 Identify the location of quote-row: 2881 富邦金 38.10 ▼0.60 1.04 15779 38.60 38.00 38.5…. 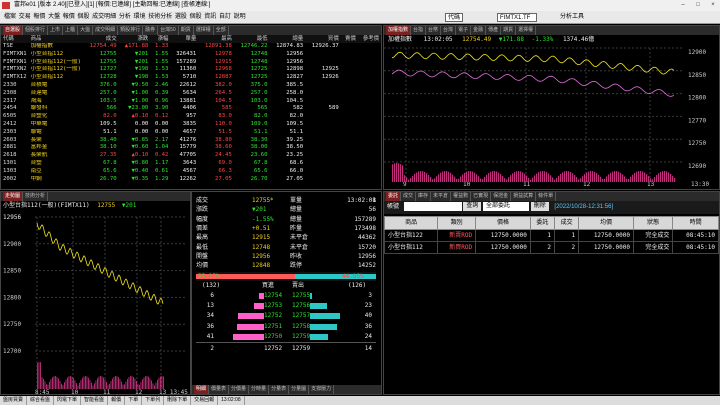
(191, 148).